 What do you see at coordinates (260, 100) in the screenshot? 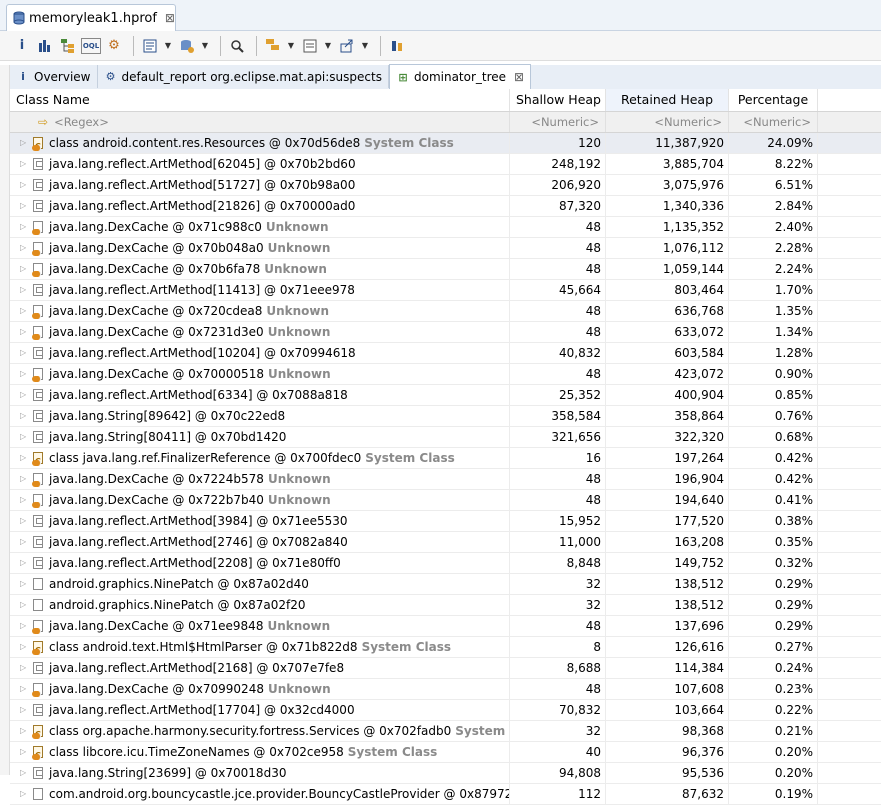
I see `column-class-name: Class Name` at bounding box center [260, 100].